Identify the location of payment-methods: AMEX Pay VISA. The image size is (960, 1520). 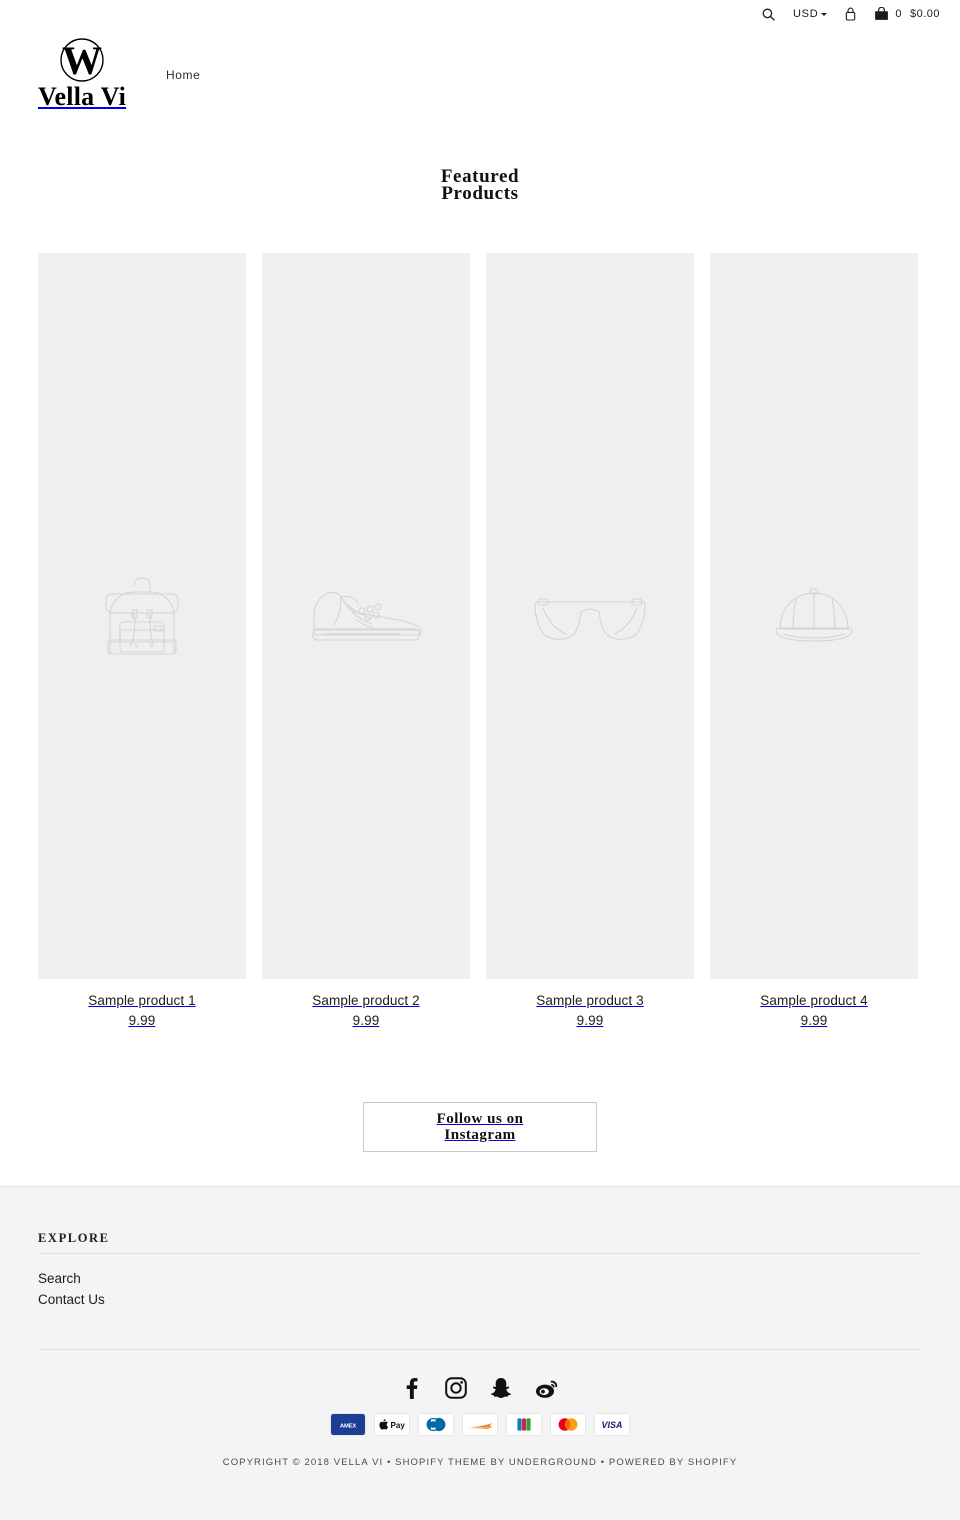
(480, 1424).